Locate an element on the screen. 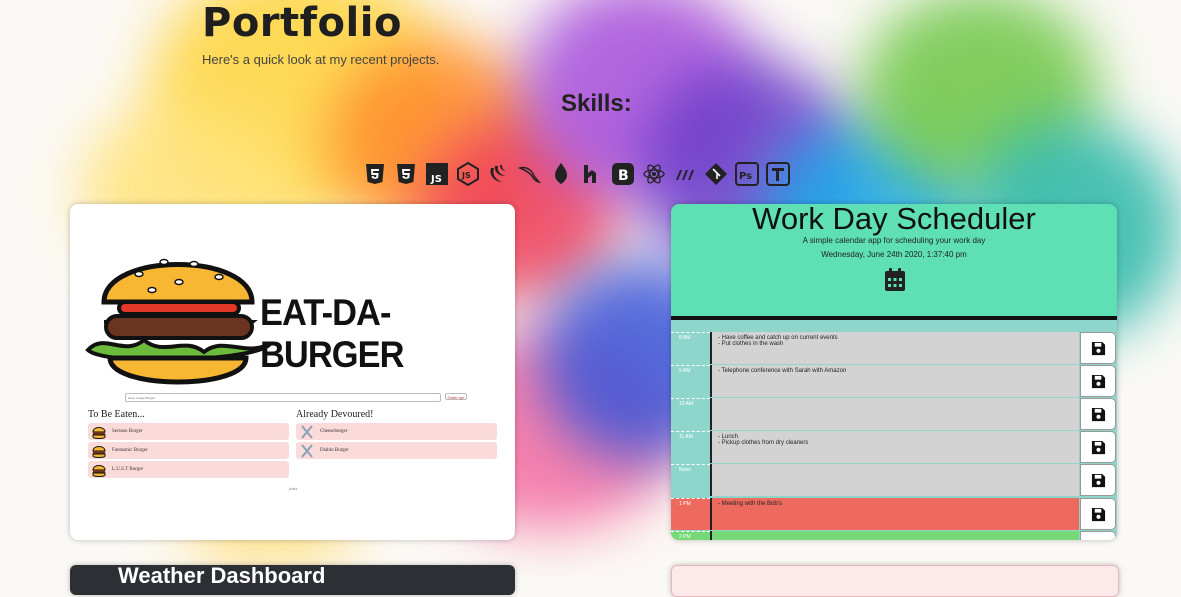  burger-order-form: Order up! is located at coordinates (296, 397).